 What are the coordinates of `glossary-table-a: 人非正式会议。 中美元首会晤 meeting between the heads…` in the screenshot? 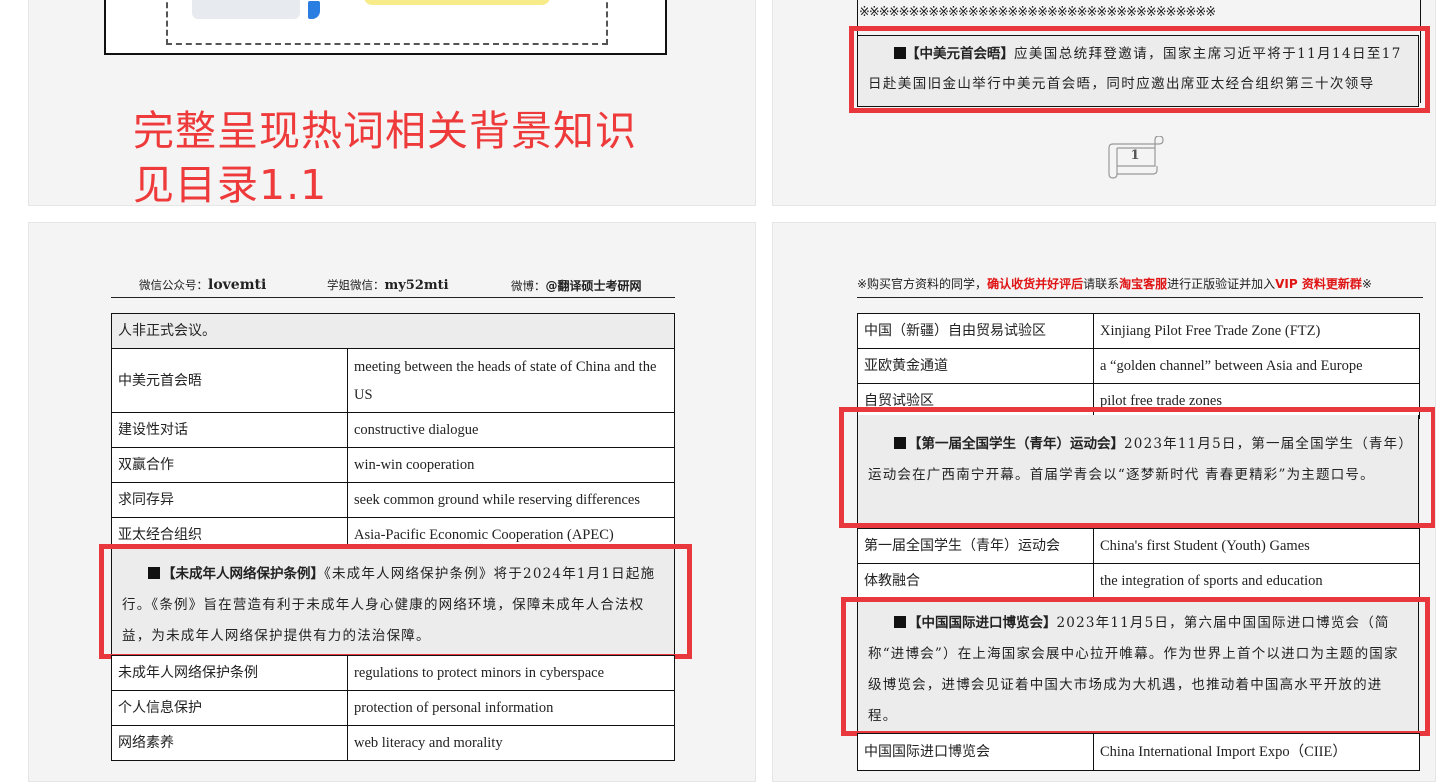 It's located at (393, 433).